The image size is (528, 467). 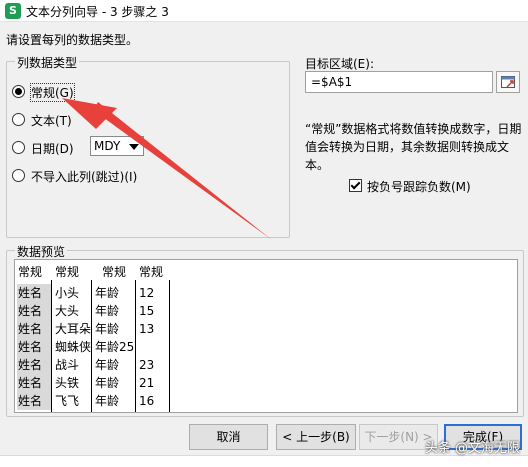 I want to click on preview-column-4: 常规 12 15 13 23 21 16, so click(x=152, y=336).